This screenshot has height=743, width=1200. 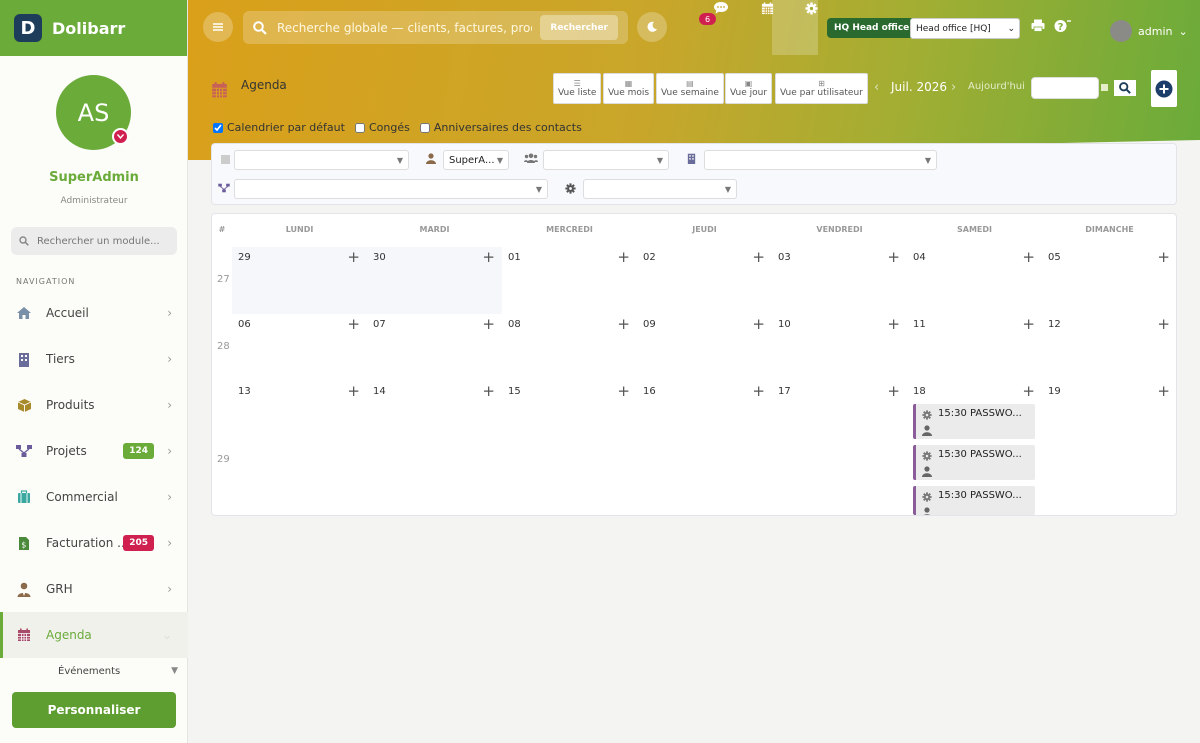 I want to click on view-week-label: Vue semaine, so click(x=690, y=93).